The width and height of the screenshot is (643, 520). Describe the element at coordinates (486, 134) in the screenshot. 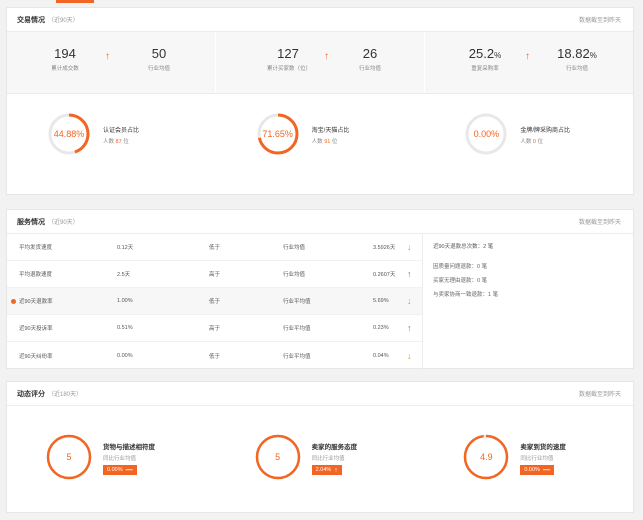

I see `ring-value: 0.00%` at that location.